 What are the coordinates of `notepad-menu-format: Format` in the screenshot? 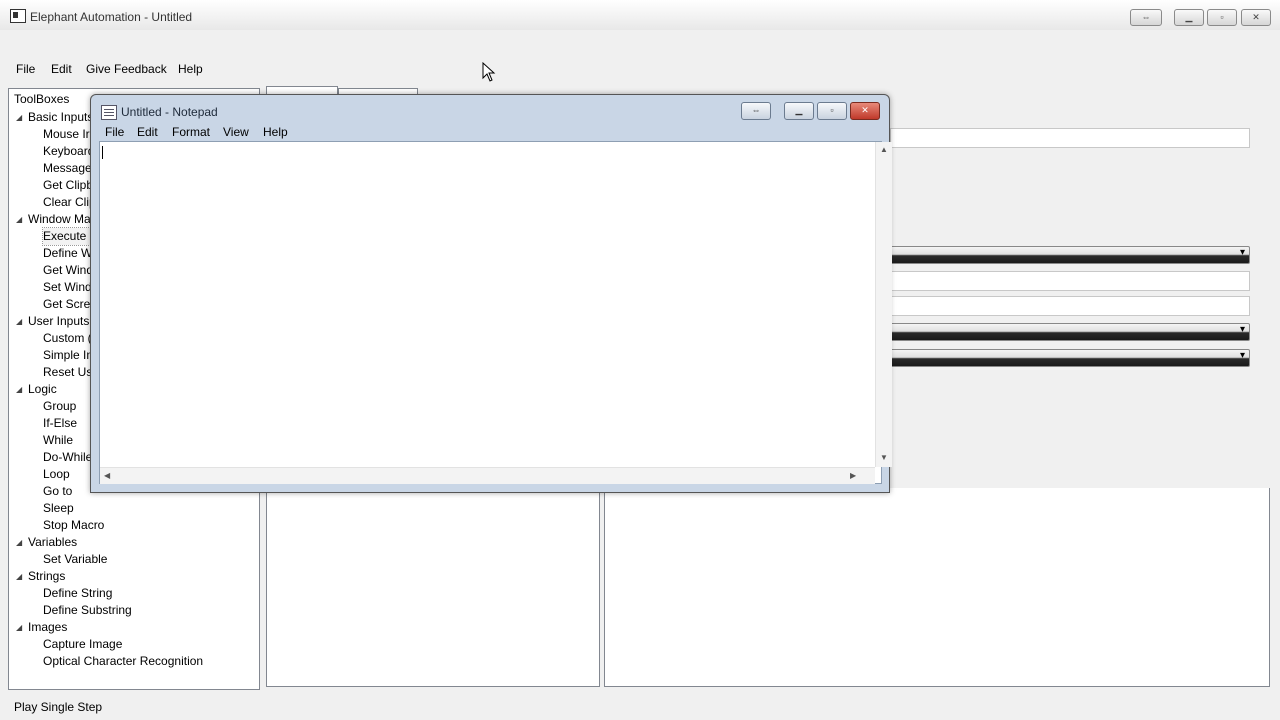 It's located at (191, 132).